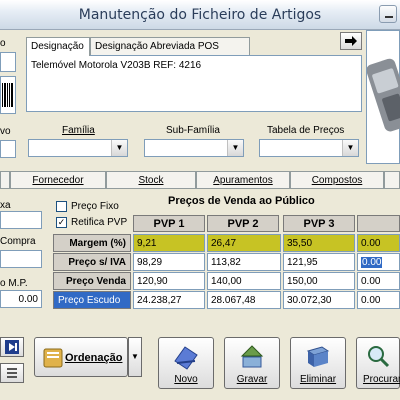  I want to click on play-last-icon, so click(12, 347).